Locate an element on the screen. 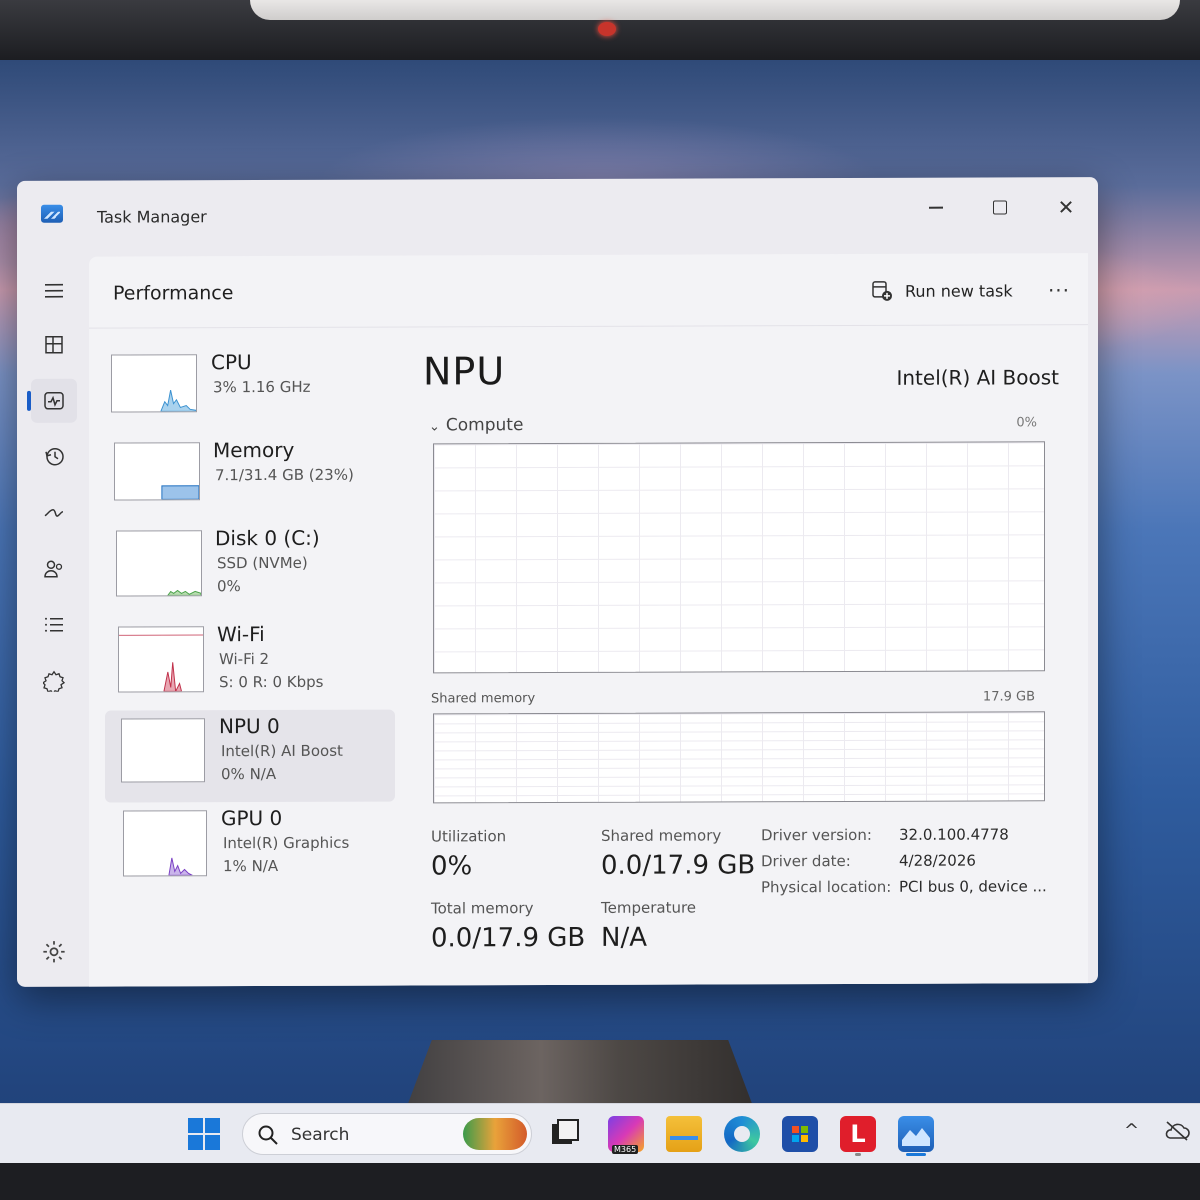  device-item-cpu: CPU 3% 1.16 GHz is located at coordinates (250, 392).